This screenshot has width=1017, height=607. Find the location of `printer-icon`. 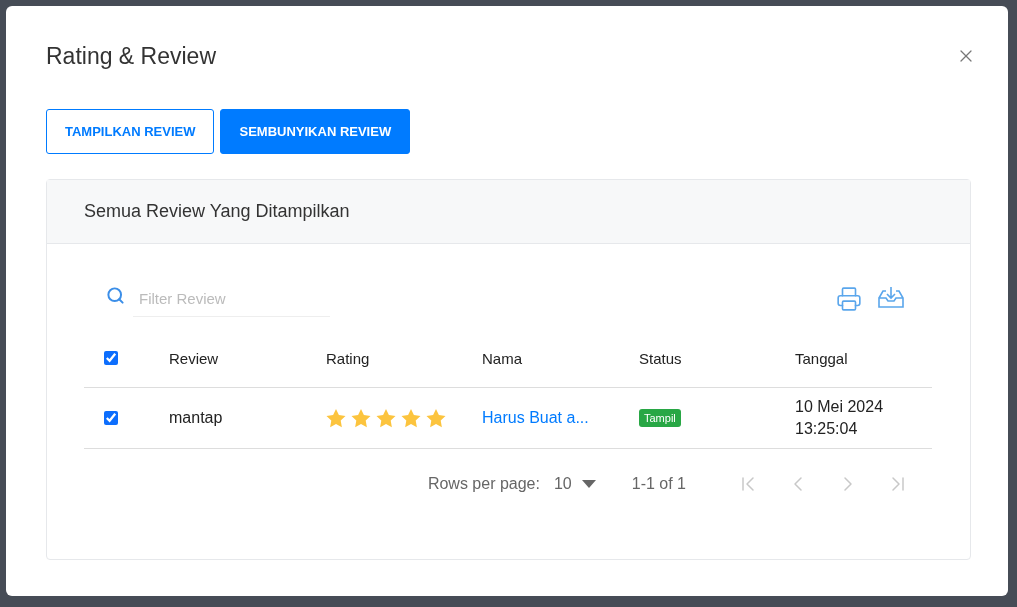

printer-icon is located at coordinates (849, 298).